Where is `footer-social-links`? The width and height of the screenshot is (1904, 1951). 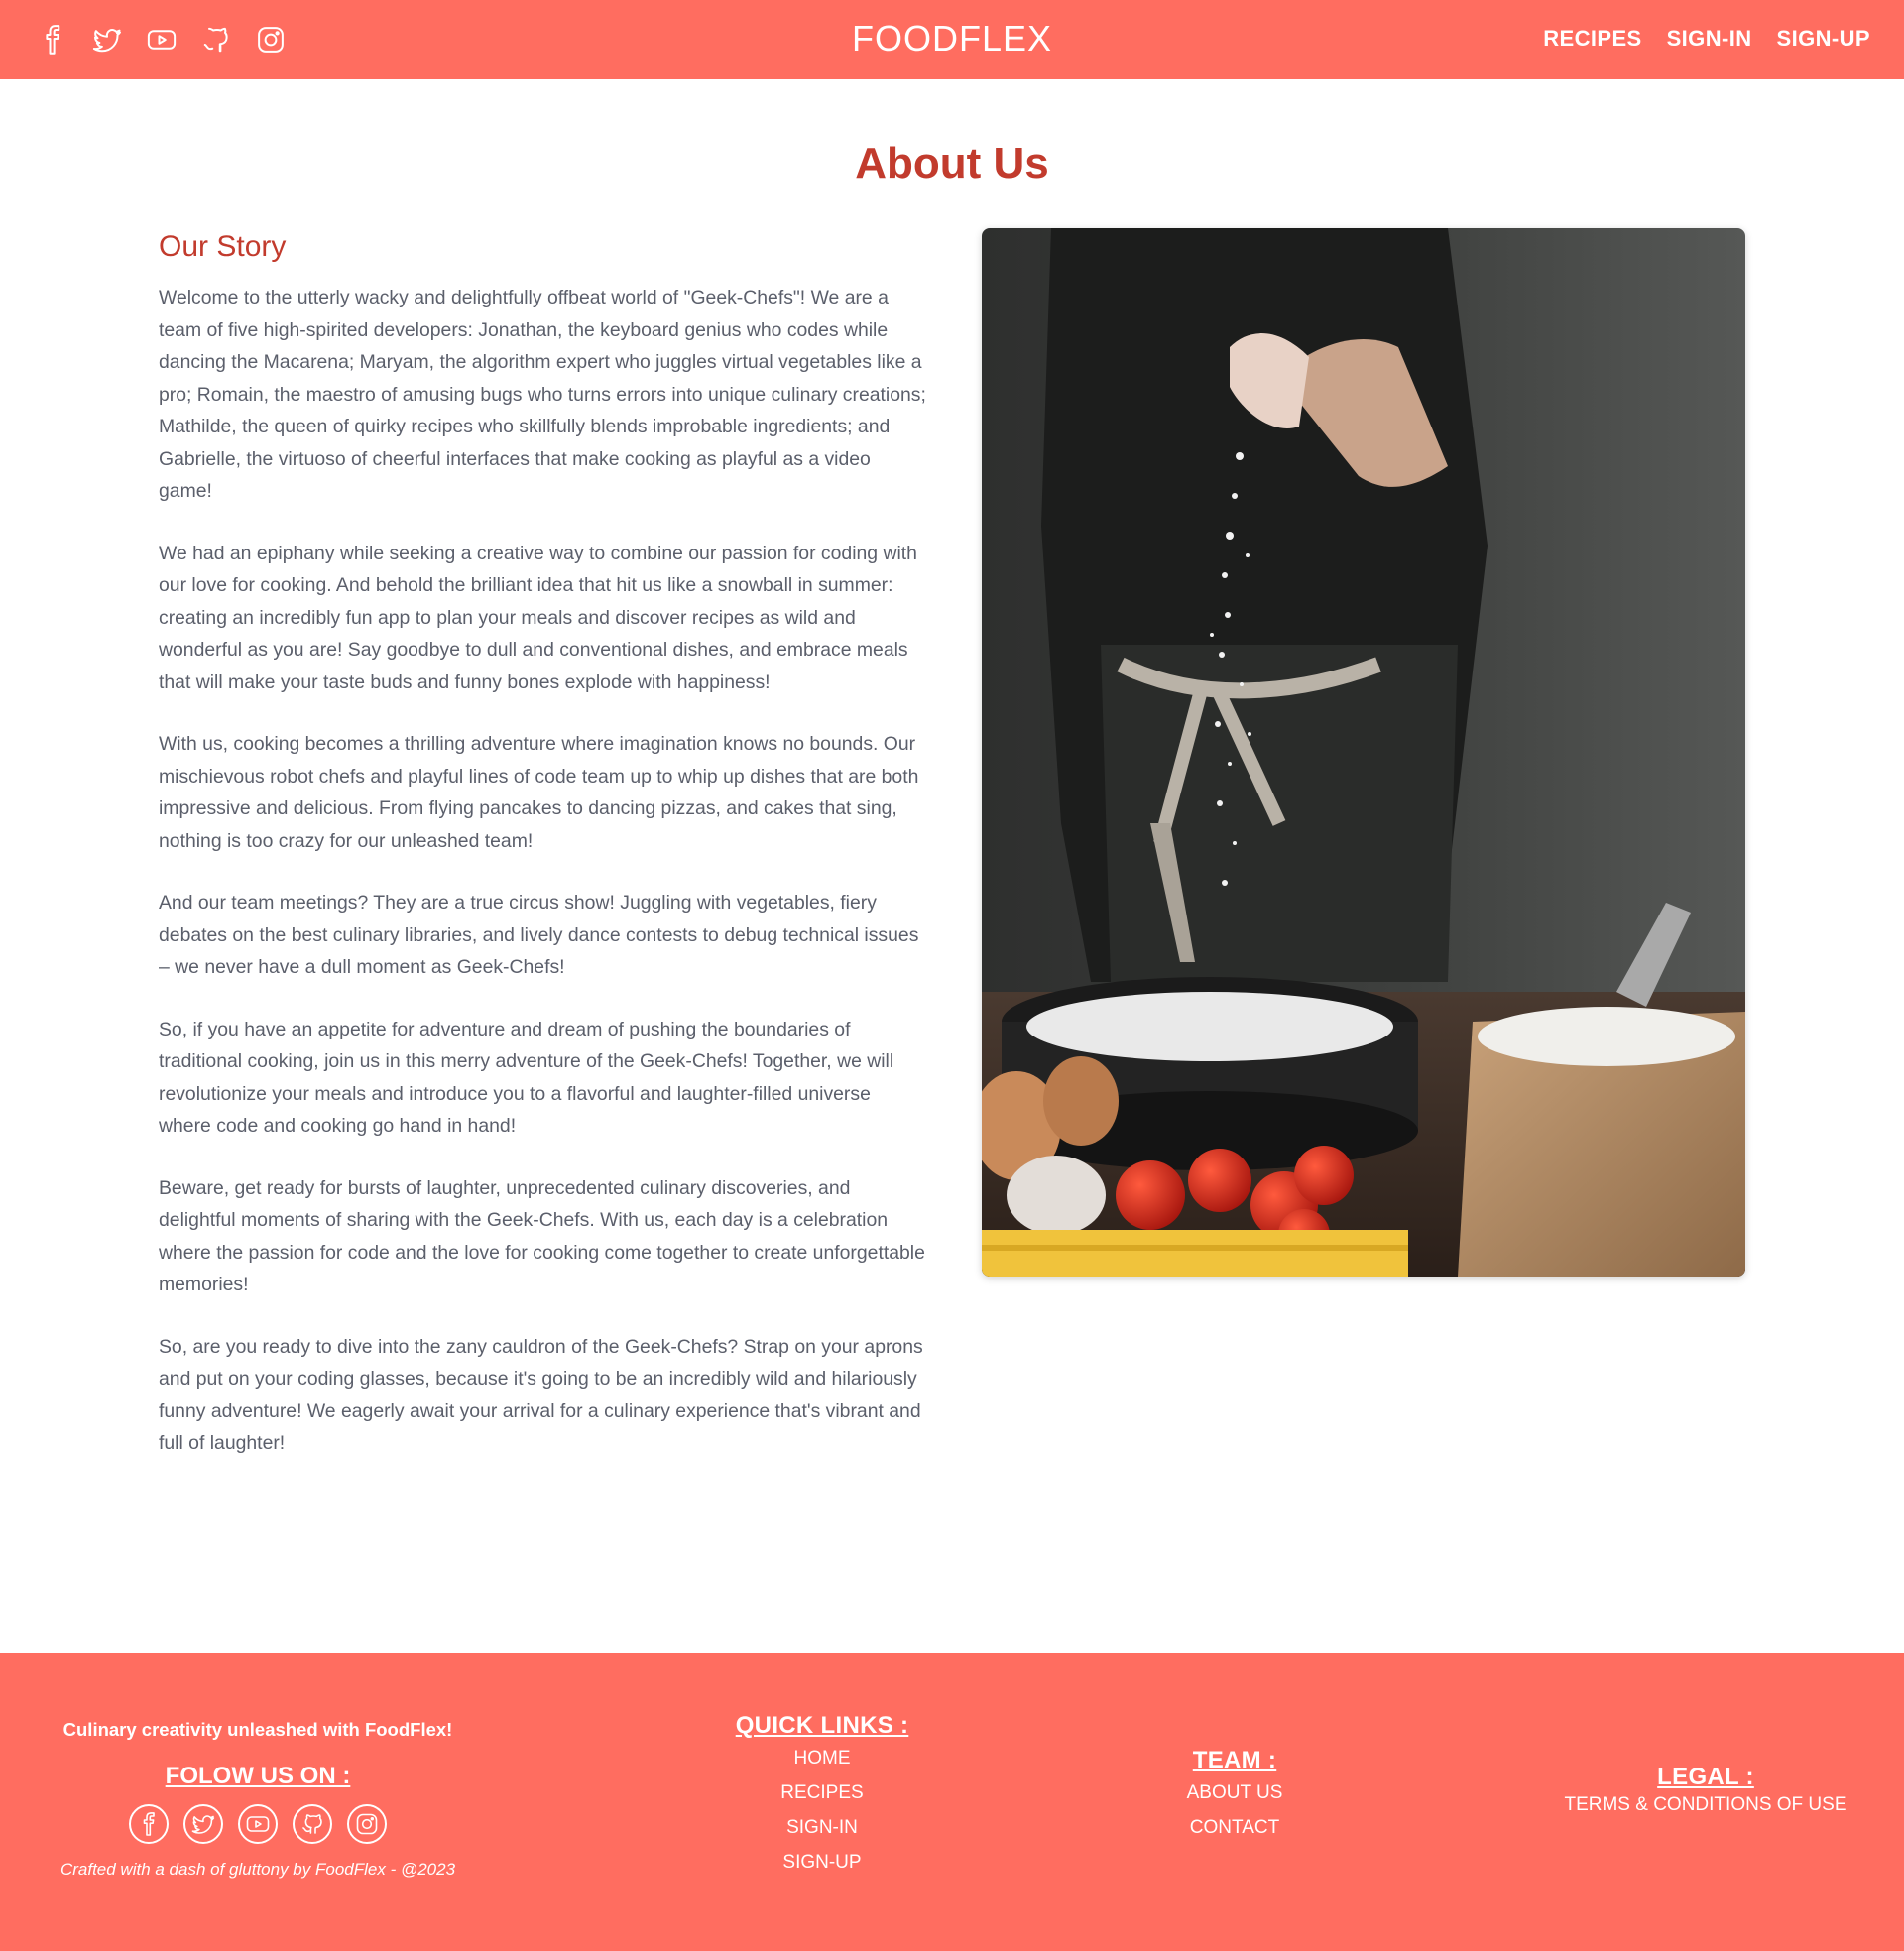 footer-social-links is located at coordinates (258, 1824).